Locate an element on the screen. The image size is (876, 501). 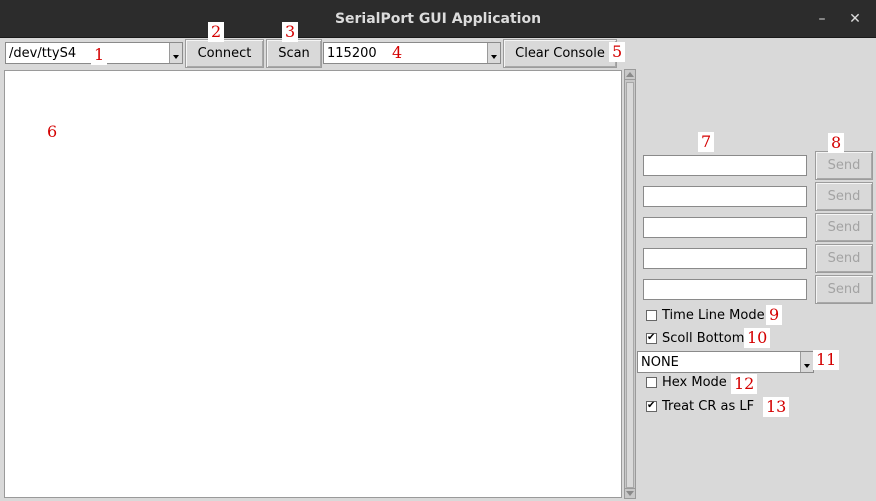
hex-mode-label: Hex Mode is located at coordinates (694, 382).